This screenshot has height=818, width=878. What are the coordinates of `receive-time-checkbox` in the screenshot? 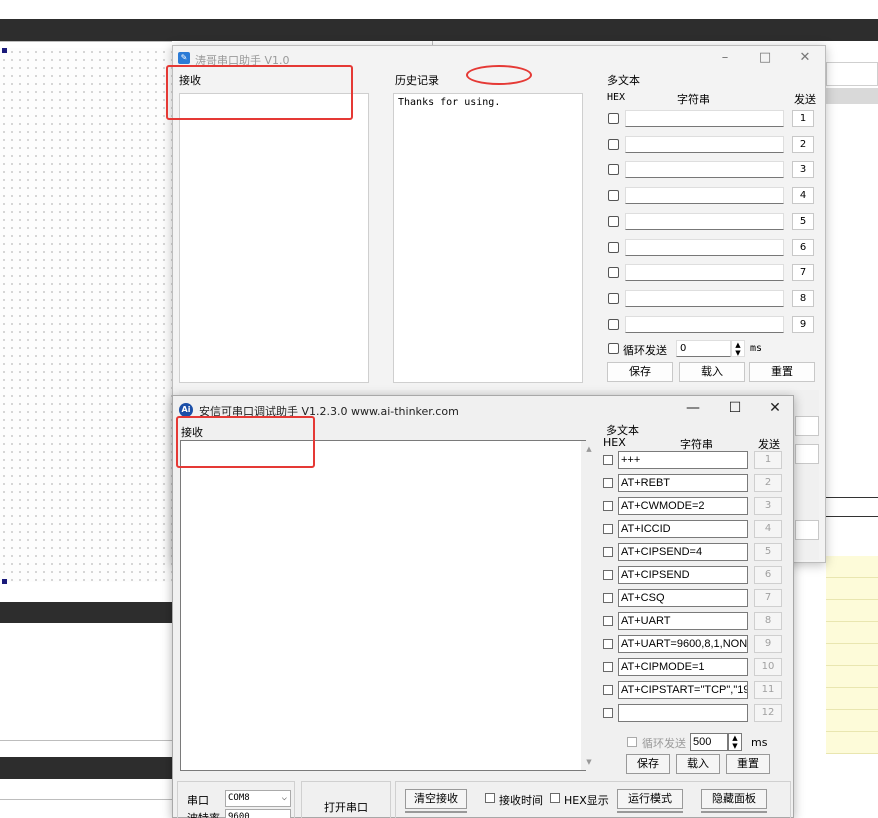 It's located at (490, 798).